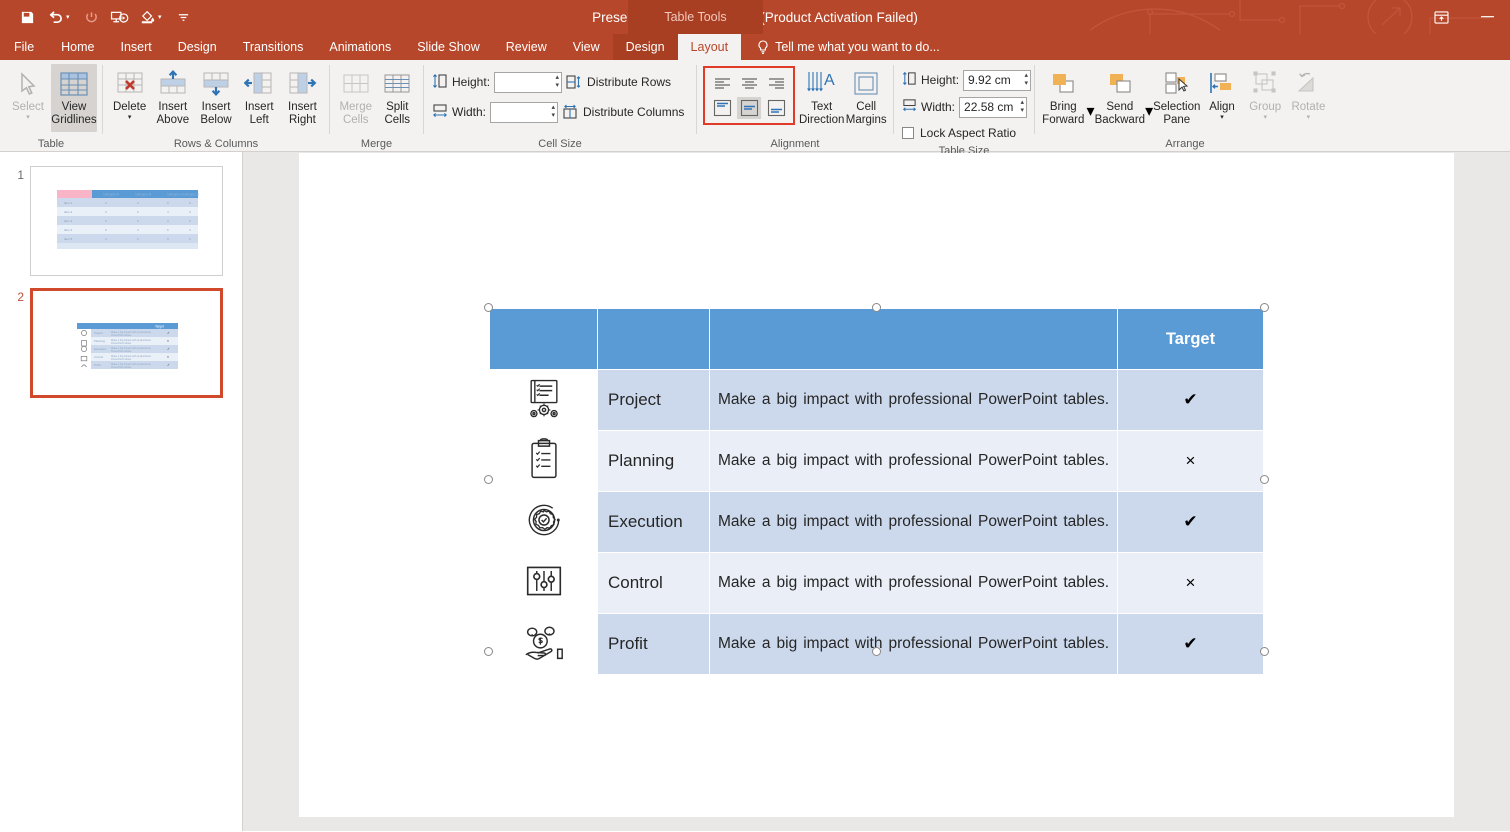 This screenshot has width=1510, height=832. I want to click on select-button: Select ▾, so click(28, 98).